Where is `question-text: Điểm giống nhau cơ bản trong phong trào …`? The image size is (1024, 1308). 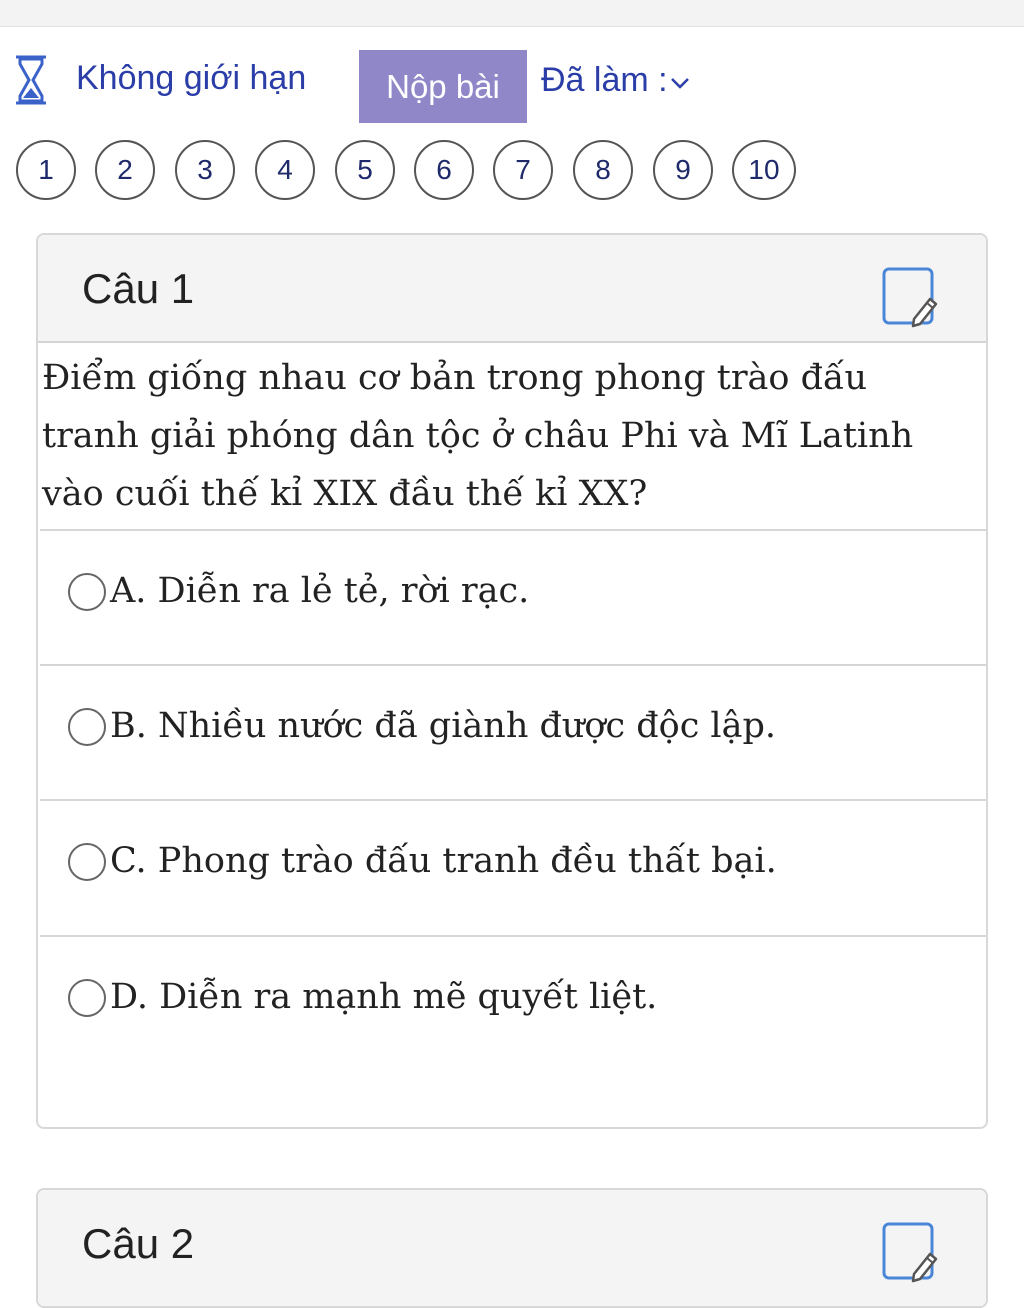 question-text: Điểm giống nhau cơ bản trong phong trào … is located at coordinates (478, 436).